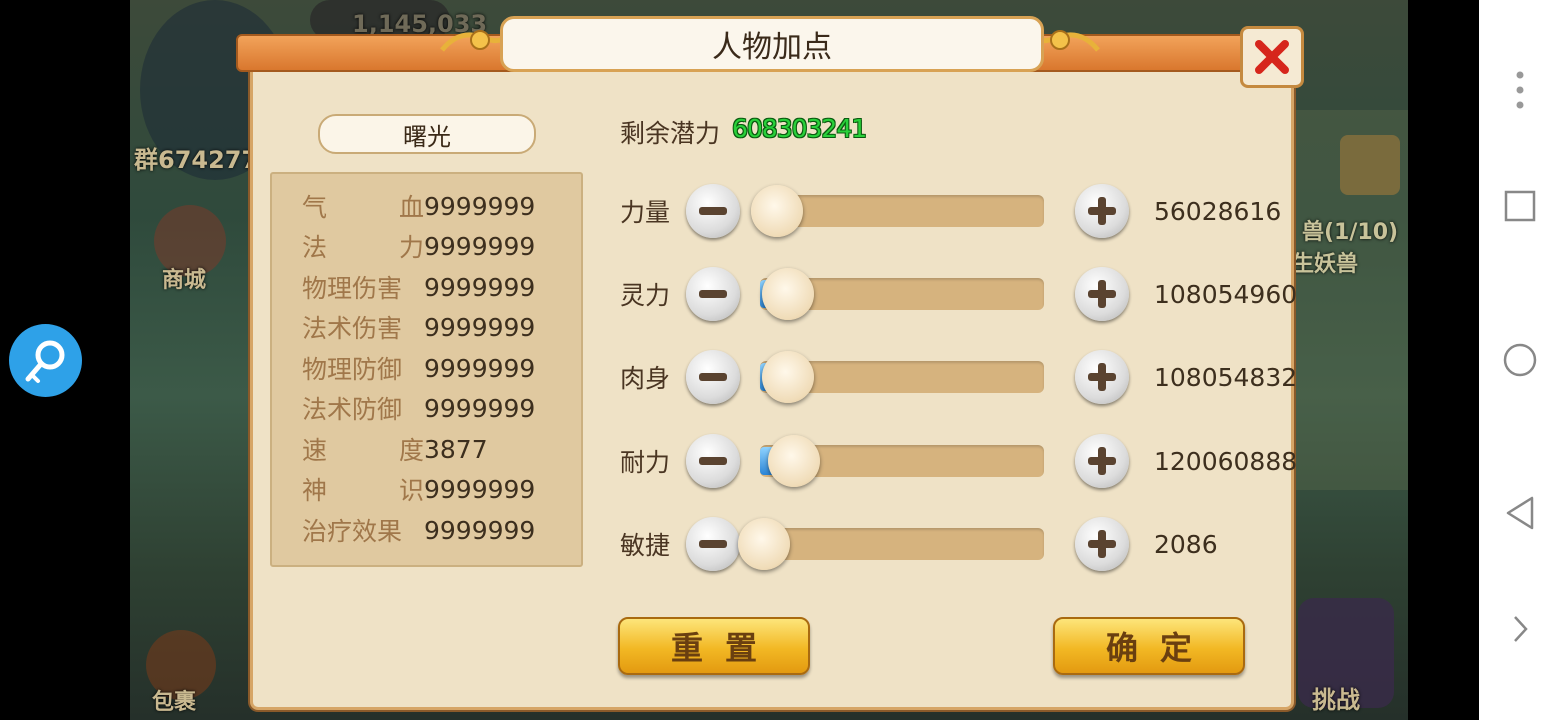 This screenshot has height=720, width=1560. What do you see at coordinates (714, 646) in the screenshot?
I see `reset-button: 重置` at bounding box center [714, 646].